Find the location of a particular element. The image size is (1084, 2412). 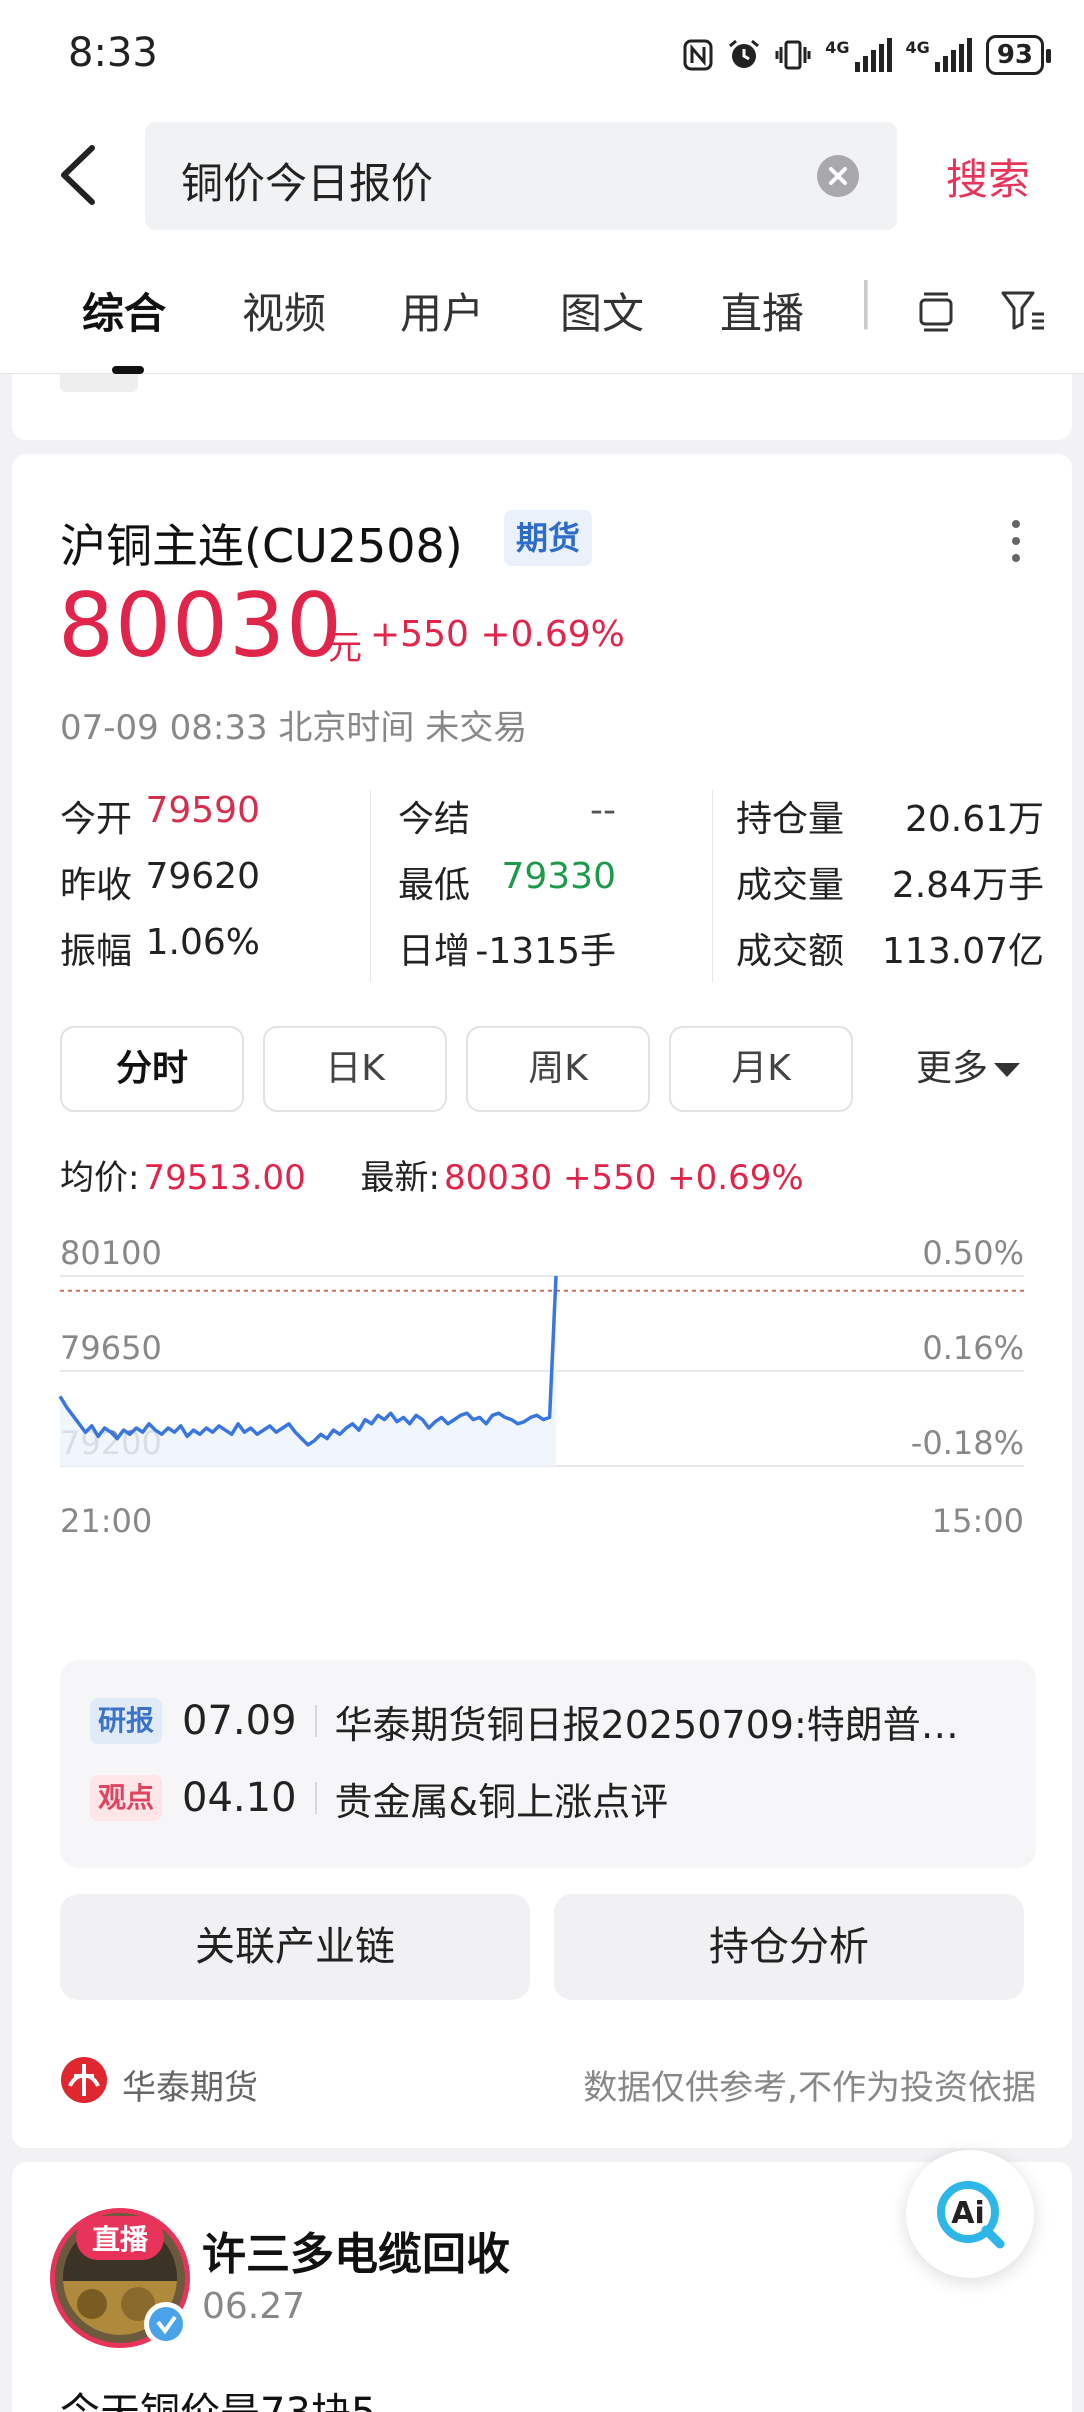

svg-text: Ai is located at coordinates (968, 2213).